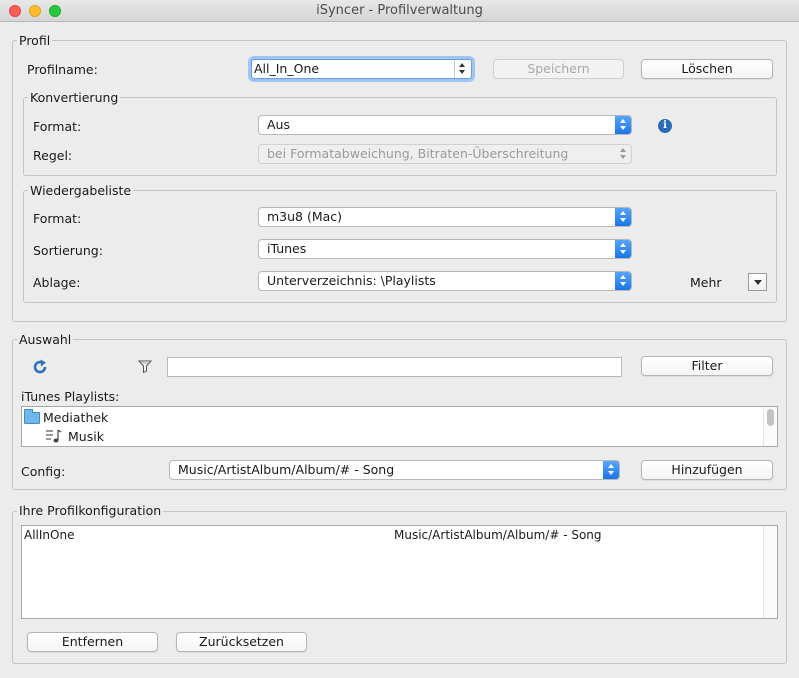  I want to click on wl-format-label: Format:, so click(57, 218).